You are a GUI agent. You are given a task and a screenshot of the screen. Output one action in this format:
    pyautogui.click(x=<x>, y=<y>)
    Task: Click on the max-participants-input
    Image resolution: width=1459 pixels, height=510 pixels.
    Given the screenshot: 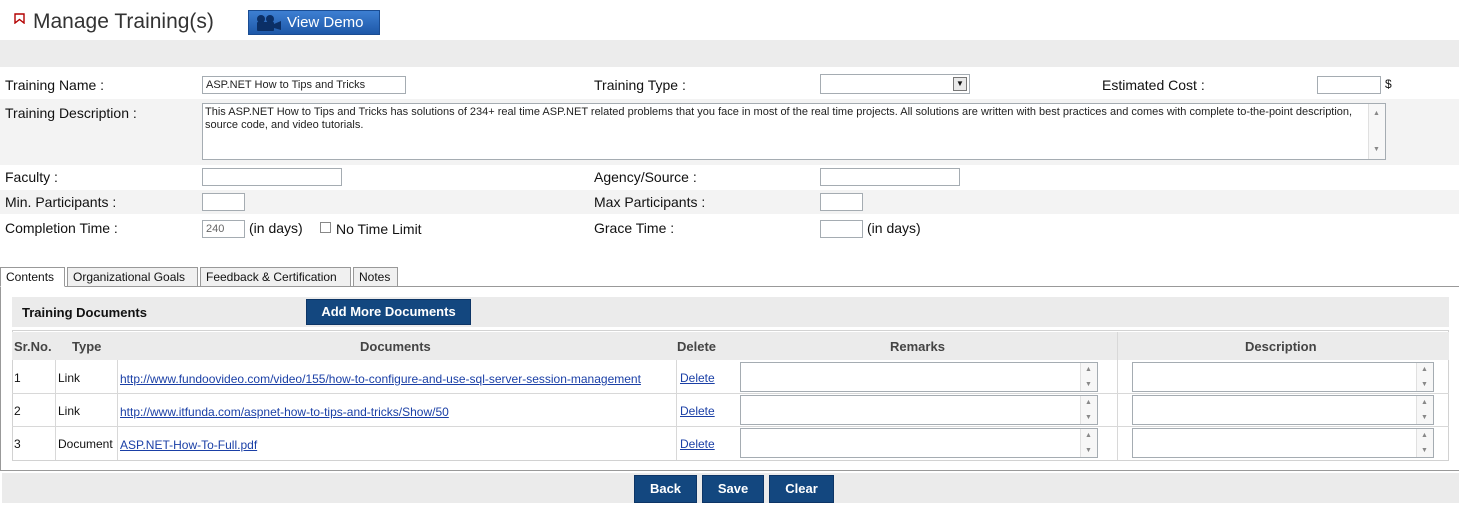 What is the action you would take?
    pyautogui.click(x=841, y=202)
    